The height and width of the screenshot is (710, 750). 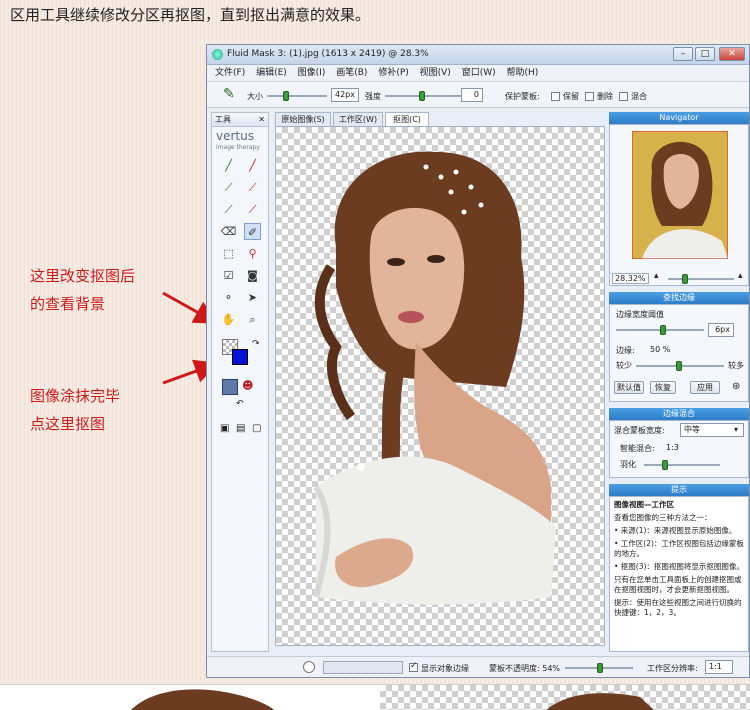 I want to click on vertus-logo: vertus, so click(x=235, y=136).